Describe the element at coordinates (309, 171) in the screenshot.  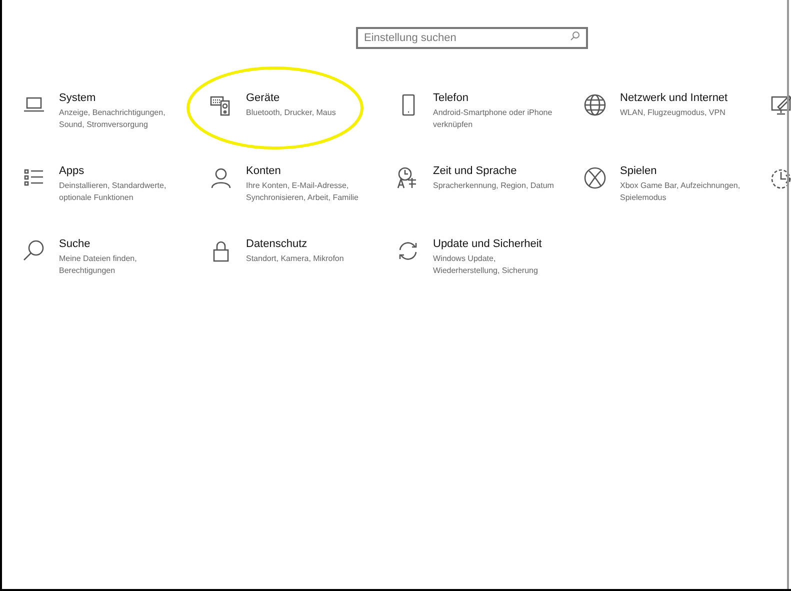
I see `category-title: Konten` at that location.